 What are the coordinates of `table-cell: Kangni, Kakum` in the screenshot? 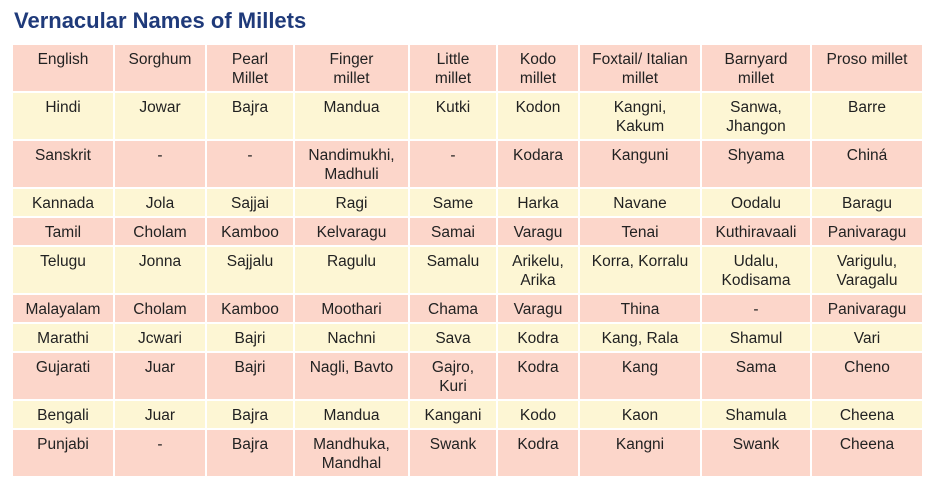 It's located at (641, 117).